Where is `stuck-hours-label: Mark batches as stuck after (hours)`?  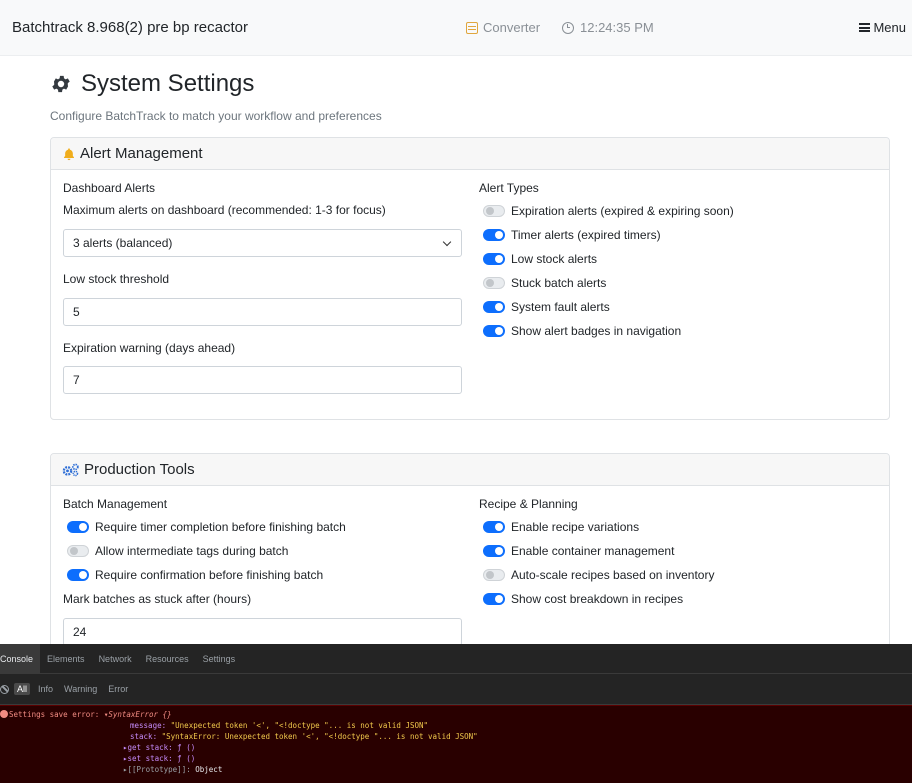 stuck-hours-label: Mark batches as stuck after (hours) is located at coordinates (157, 599).